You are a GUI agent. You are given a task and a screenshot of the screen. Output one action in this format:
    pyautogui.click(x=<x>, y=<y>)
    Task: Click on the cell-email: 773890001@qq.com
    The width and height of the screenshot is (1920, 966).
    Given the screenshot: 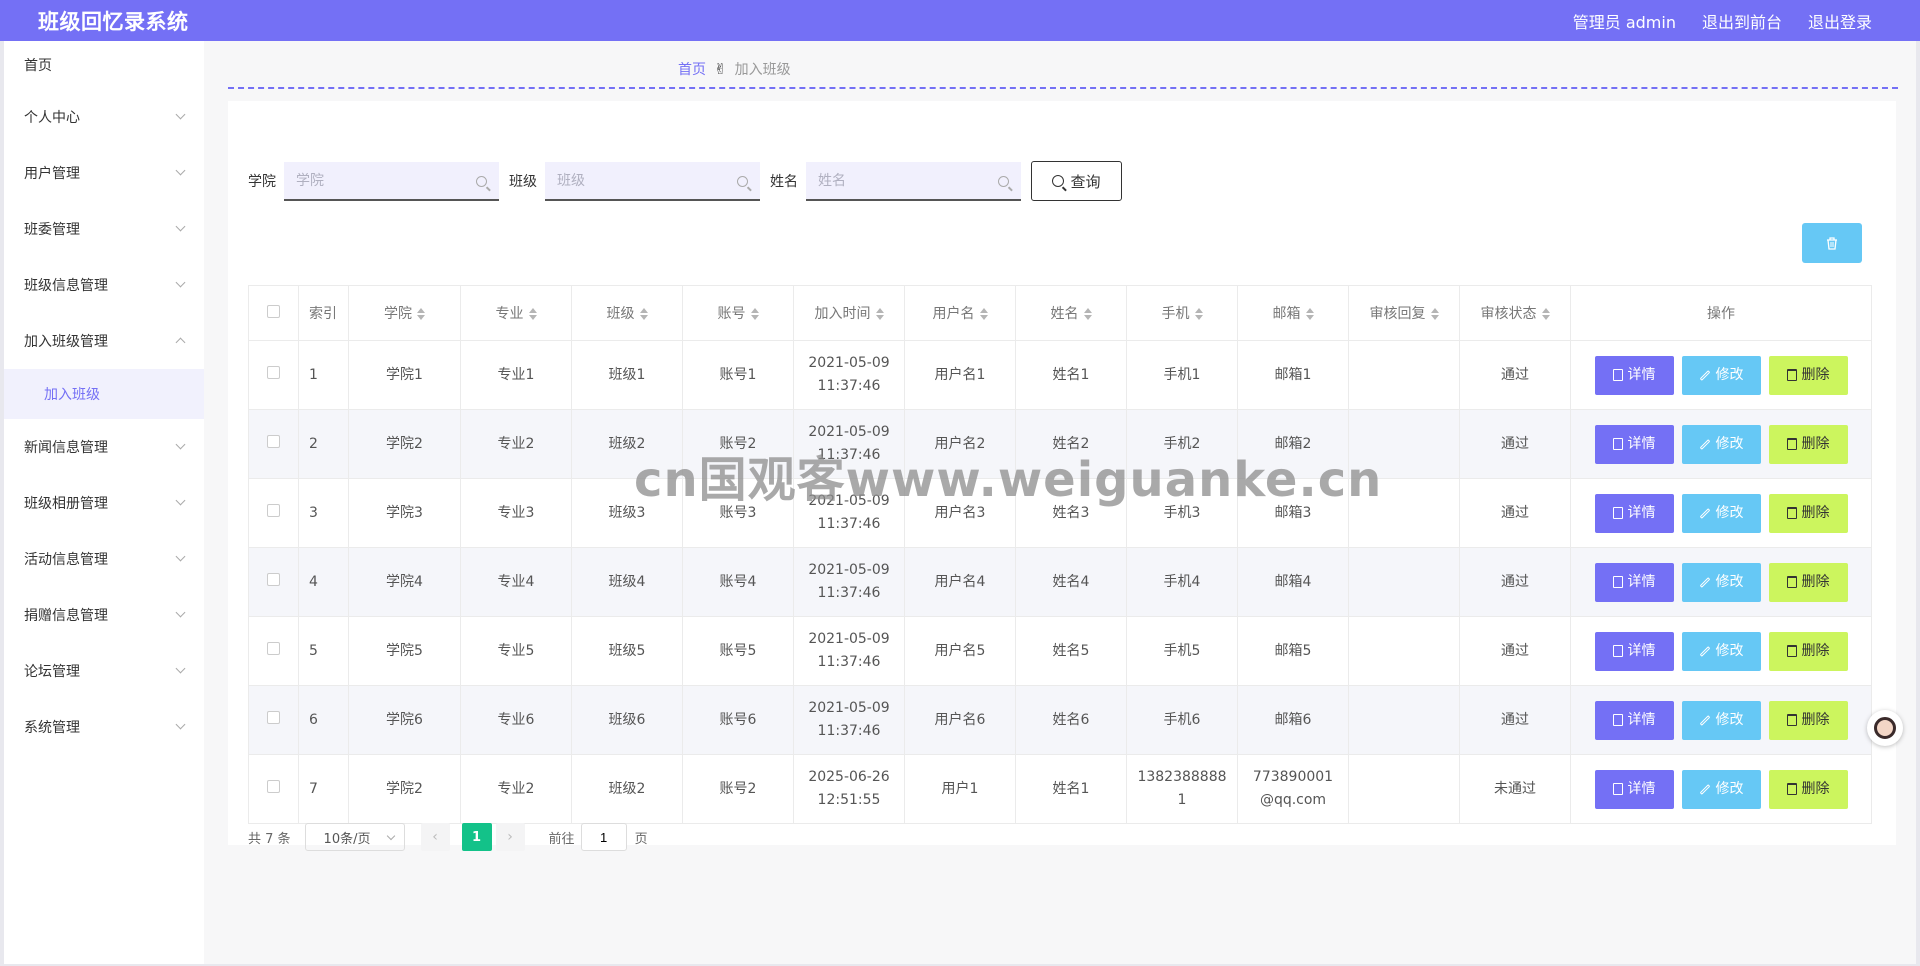 What is the action you would take?
    pyautogui.click(x=1293, y=789)
    